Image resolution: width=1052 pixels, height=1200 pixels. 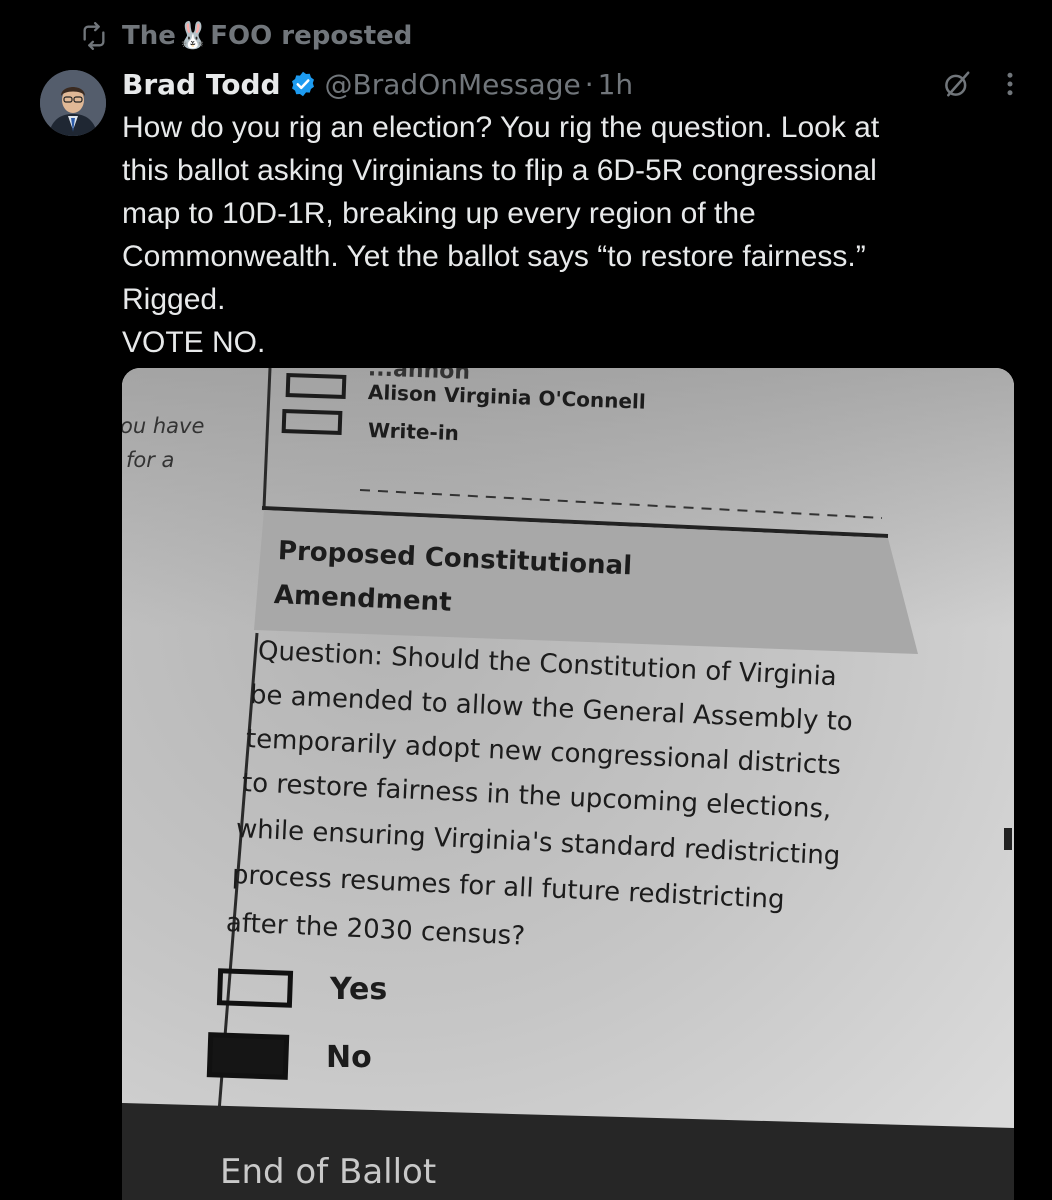 What do you see at coordinates (1010, 84) in the screenshot?
I see `more-options-icon` at bounding box center [1010, 84].